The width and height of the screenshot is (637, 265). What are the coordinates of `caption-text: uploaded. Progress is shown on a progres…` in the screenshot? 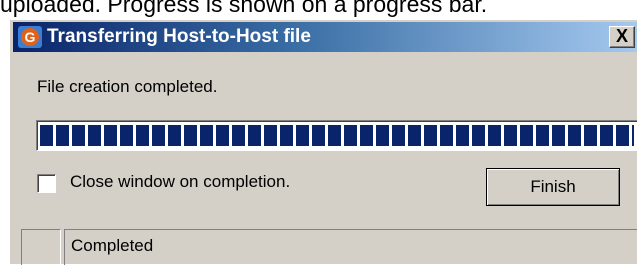 It's located at (244, 8).